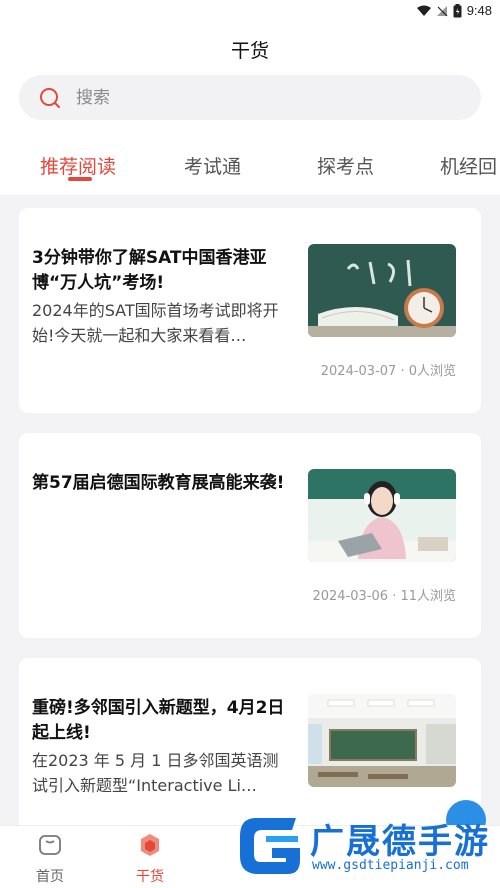 The width and height of the screenshot is (500, 888). What do you see at coordinates (50, 877) in the screenshot?
I see `nav-label: 首页` at bounding box center [50, 877].